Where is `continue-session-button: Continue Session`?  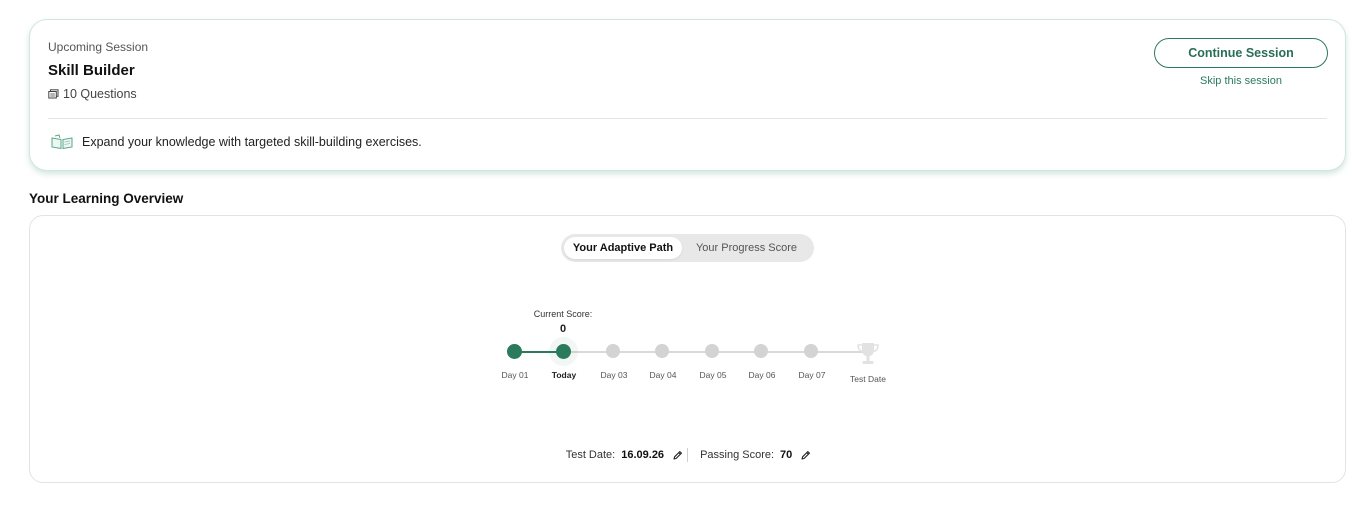 continue-session-button: Continue Session is located at coordinates (1241, 53).